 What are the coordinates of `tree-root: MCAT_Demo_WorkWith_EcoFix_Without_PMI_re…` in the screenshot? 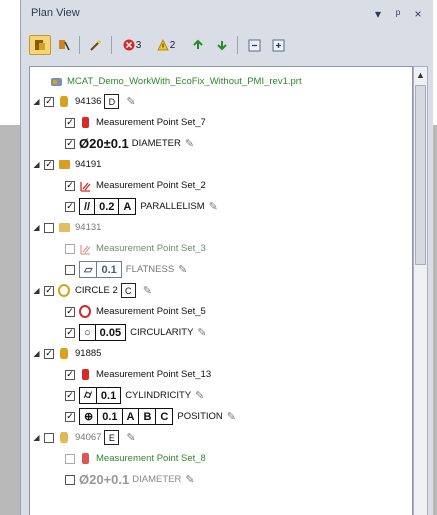 It's located at (176, 81).